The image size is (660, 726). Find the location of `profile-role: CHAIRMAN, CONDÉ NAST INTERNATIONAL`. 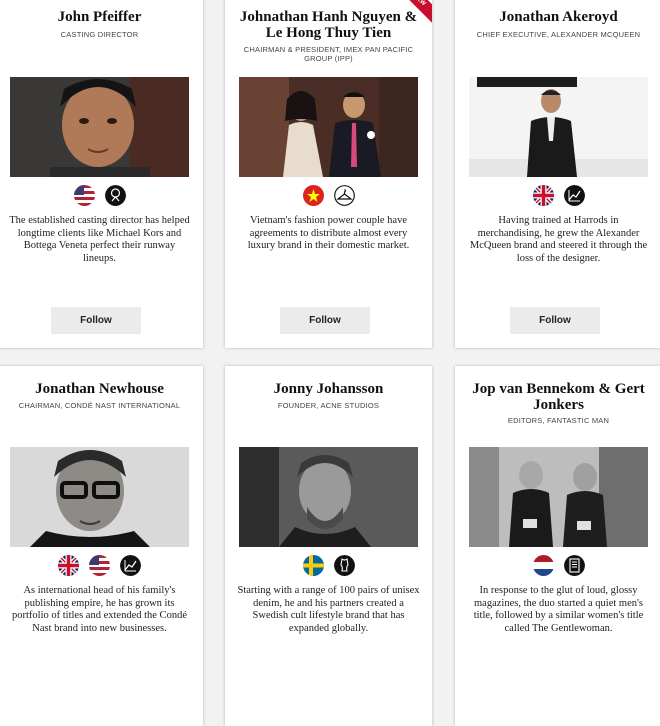

profile-role: CHAIRMAN, CONDÉ NAST INTERNATIONAL is located at coordinates (99, 405).